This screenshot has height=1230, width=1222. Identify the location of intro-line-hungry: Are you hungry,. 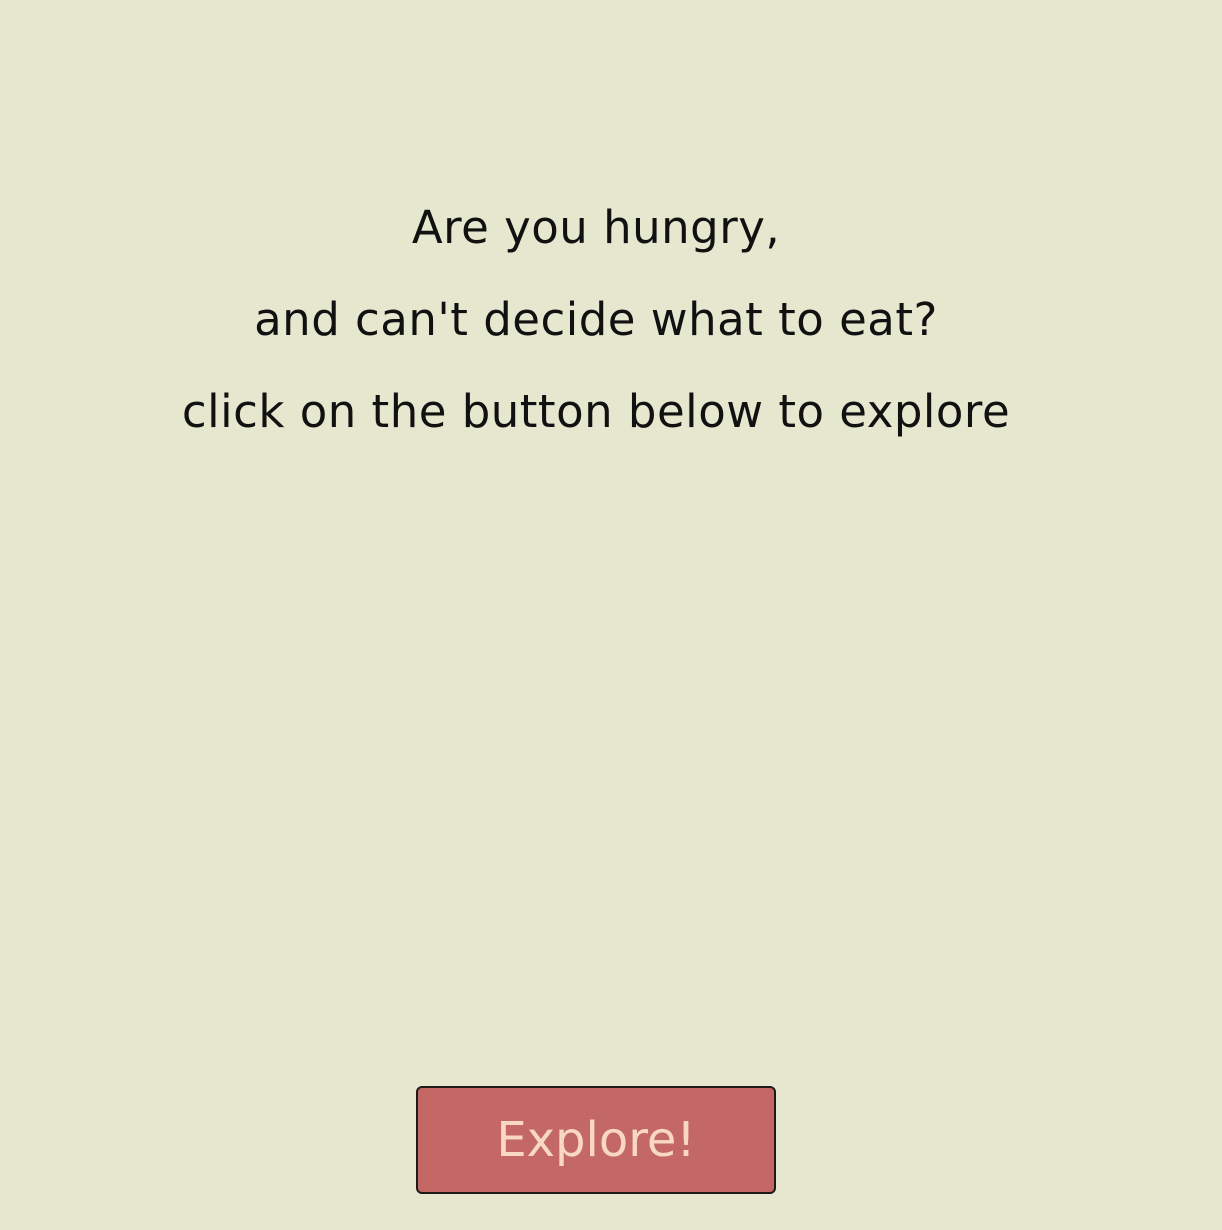
(596, 227).